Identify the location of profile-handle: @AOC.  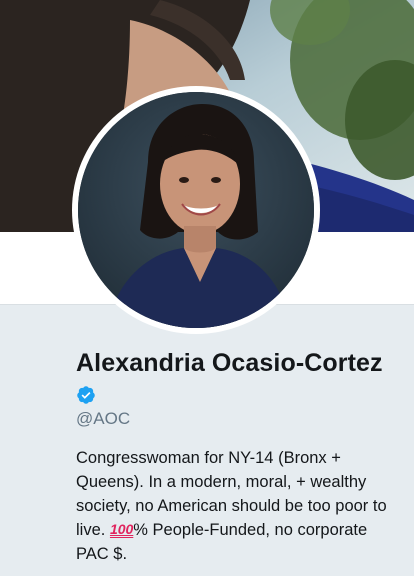
(103, 418).